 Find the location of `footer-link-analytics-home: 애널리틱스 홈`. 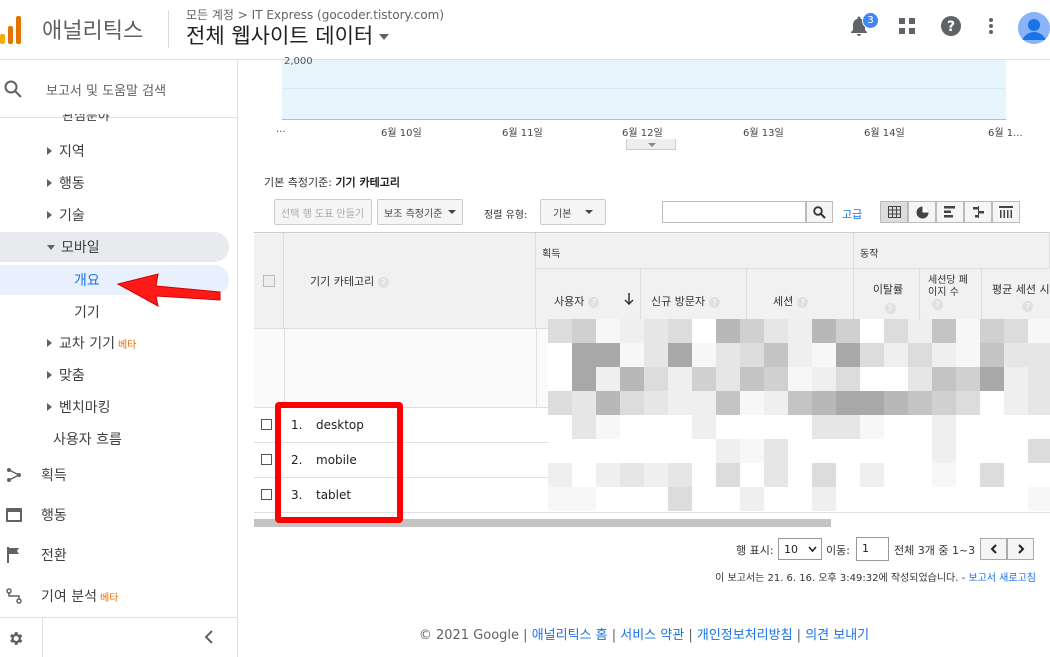

footer-link-analytics-home: 애널리틱스 홈 is located at coordinates (570, 635).